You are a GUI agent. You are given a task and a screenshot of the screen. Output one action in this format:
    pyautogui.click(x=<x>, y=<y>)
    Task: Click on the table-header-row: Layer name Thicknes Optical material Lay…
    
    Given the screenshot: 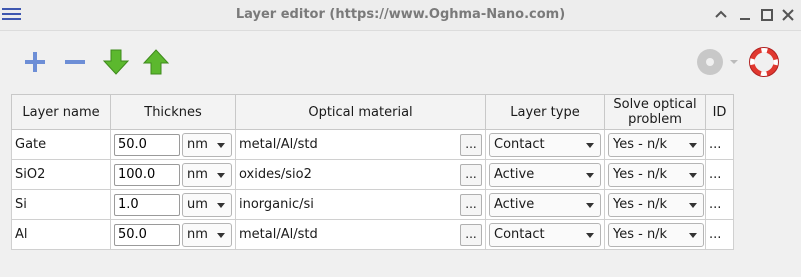 What is the action you would take?
    pyautogui.click(x=372, y=112)
    